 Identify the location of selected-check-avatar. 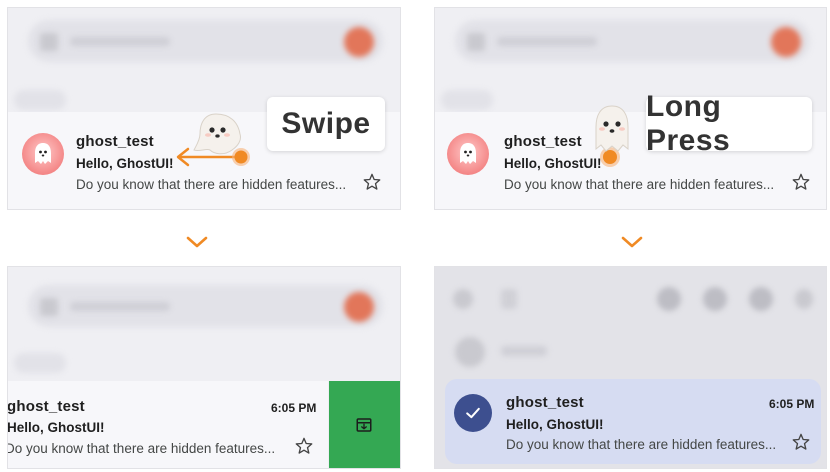
(473, 413).